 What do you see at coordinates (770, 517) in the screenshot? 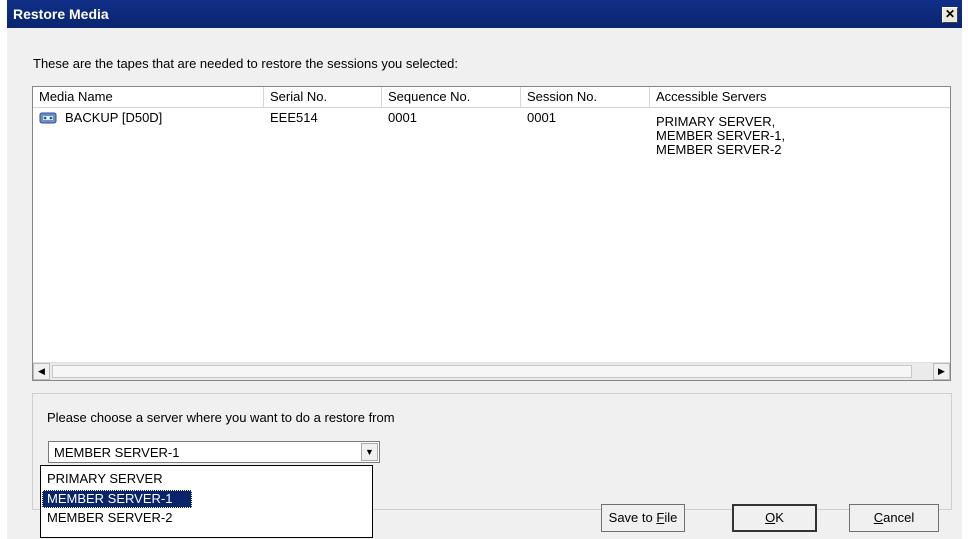
I see `ok-label-accel: O` at bounding box center [770, 517].